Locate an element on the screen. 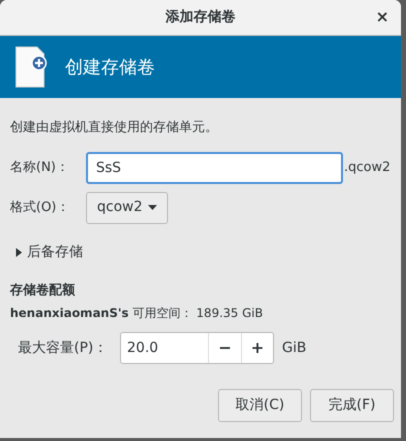  dialog-button: 完成(F) is located at coordinates (352, 405).